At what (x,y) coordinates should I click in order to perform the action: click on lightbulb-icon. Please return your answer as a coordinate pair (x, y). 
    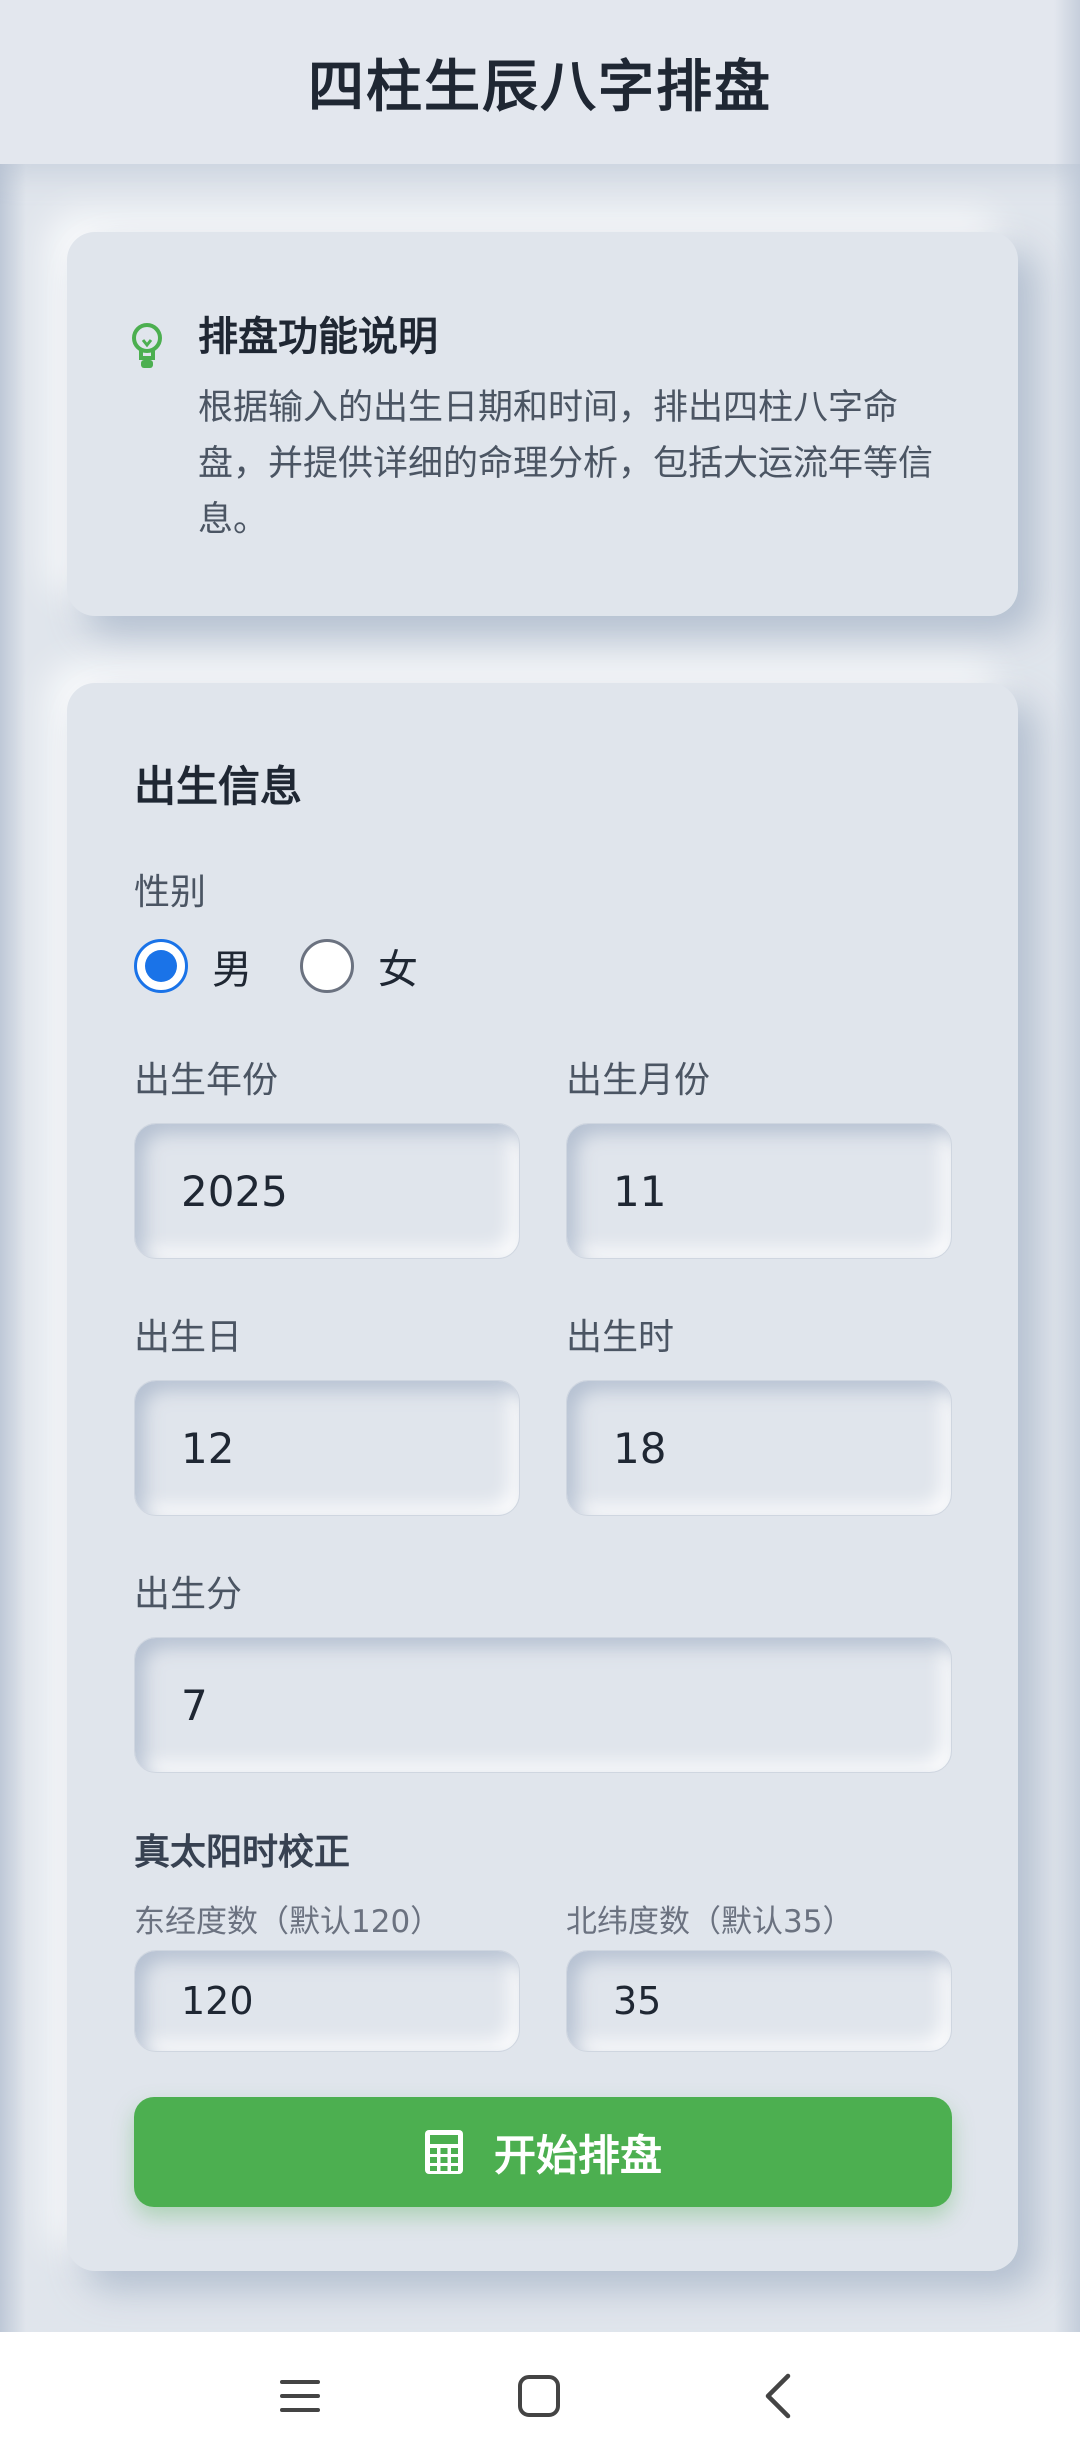
    Looking at the image, I should click on (147, 345).